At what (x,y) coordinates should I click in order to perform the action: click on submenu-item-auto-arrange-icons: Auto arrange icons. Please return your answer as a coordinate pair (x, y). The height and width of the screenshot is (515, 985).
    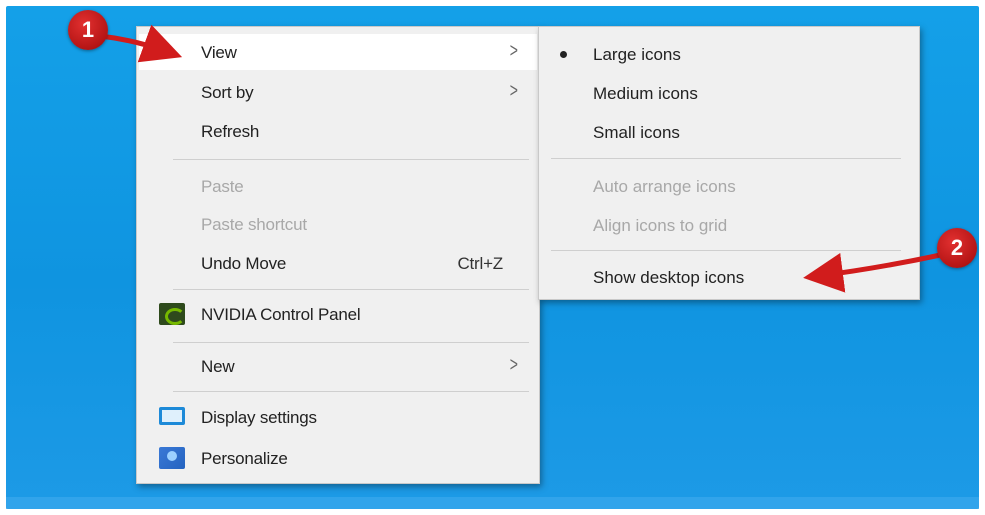
    Looking at the image, I should click on (729, 186).